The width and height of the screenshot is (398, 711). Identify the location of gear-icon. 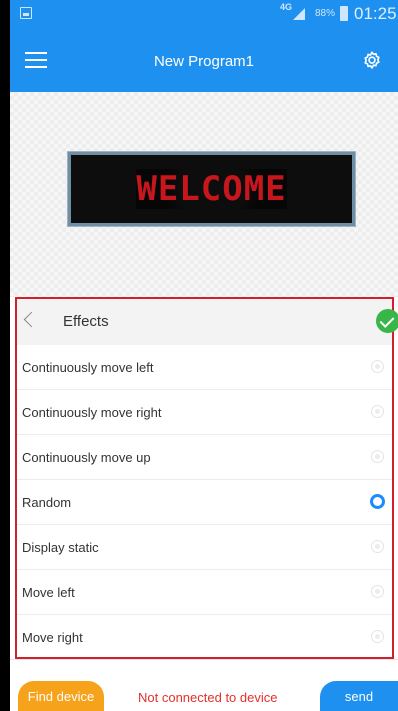
(372, 61).